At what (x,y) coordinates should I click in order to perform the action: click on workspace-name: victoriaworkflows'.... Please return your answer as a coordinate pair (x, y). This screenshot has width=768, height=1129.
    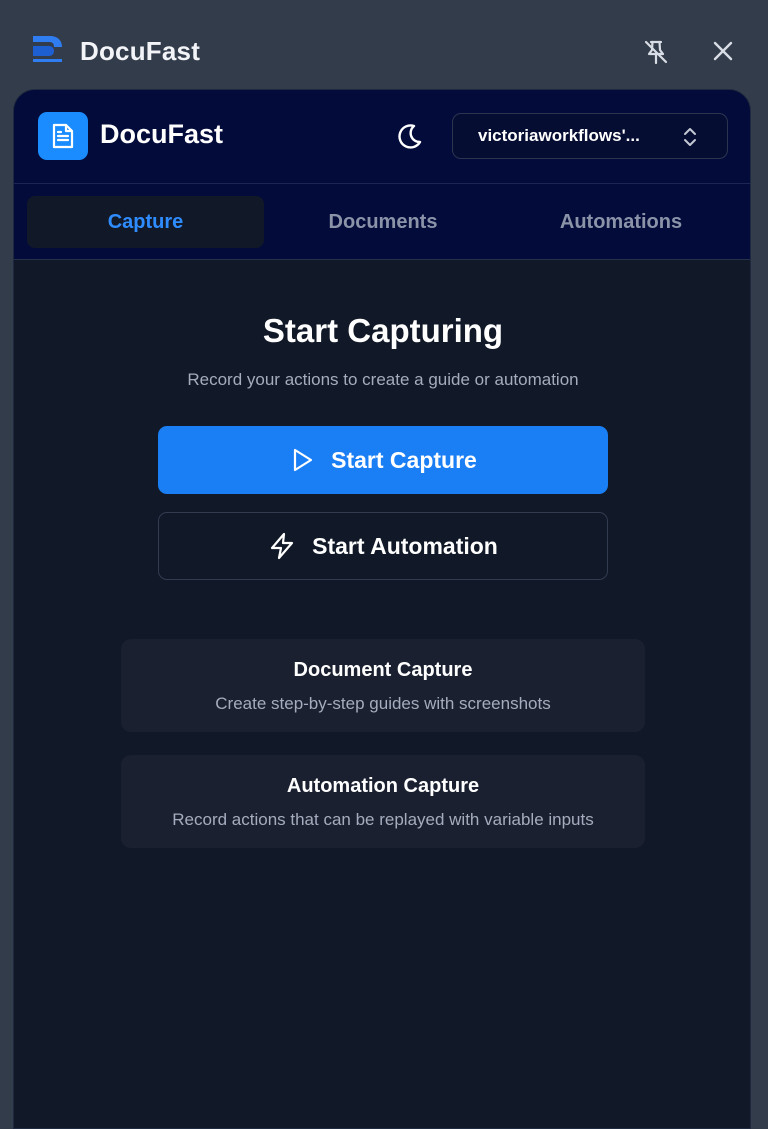
    Looking at the image, I should click on (559, 135).